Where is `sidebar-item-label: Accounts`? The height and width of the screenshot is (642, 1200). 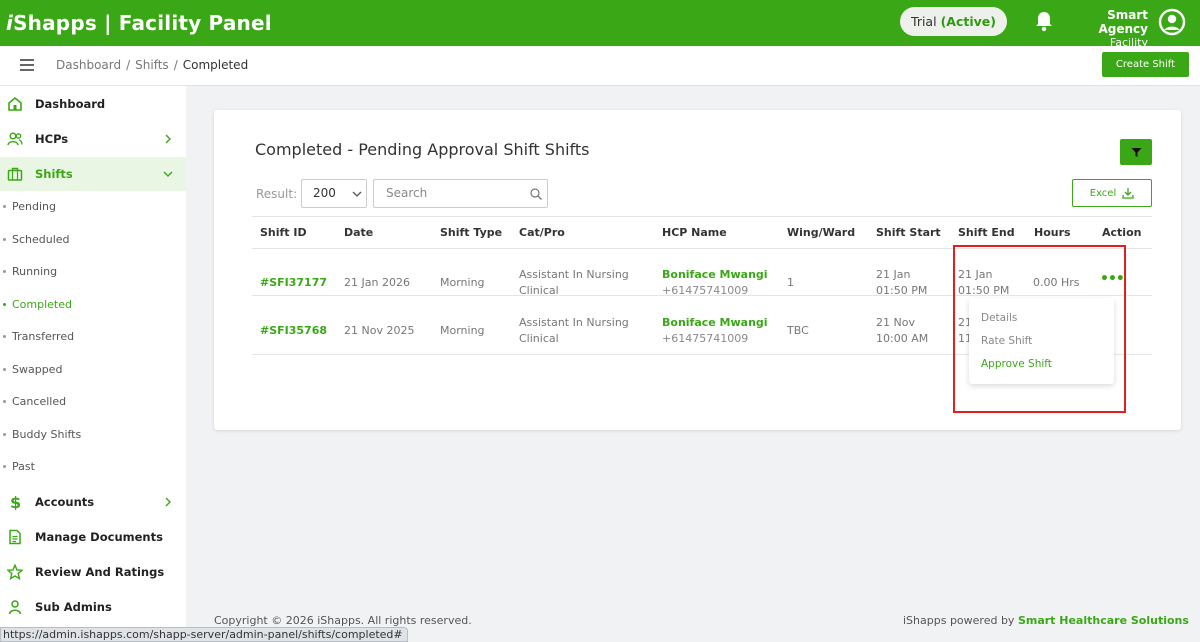
sidebar-item-label: Accounts is located at coordinates (65, 502).